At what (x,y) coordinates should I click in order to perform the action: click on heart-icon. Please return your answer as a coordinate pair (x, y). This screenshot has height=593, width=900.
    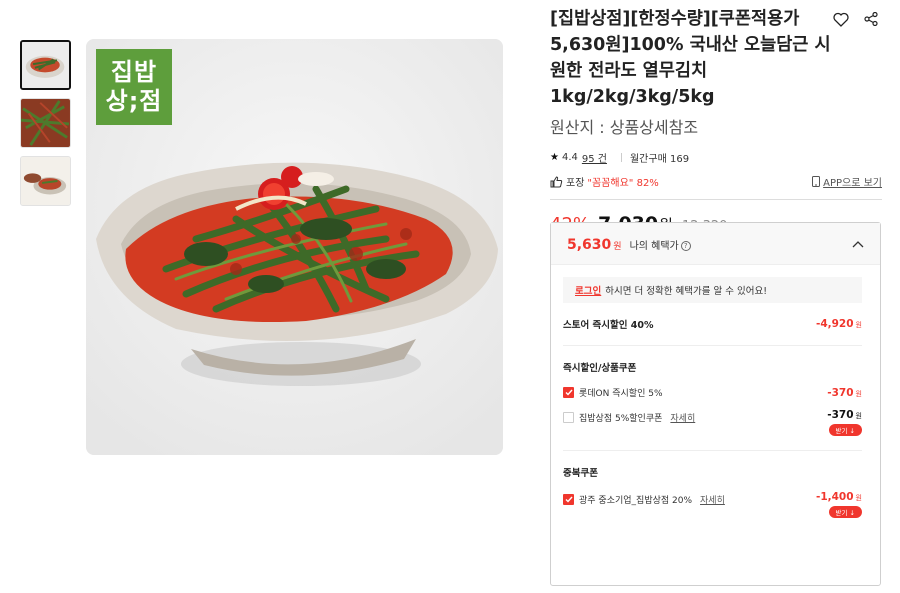
    Looking at the image, I should click on (841, 19).